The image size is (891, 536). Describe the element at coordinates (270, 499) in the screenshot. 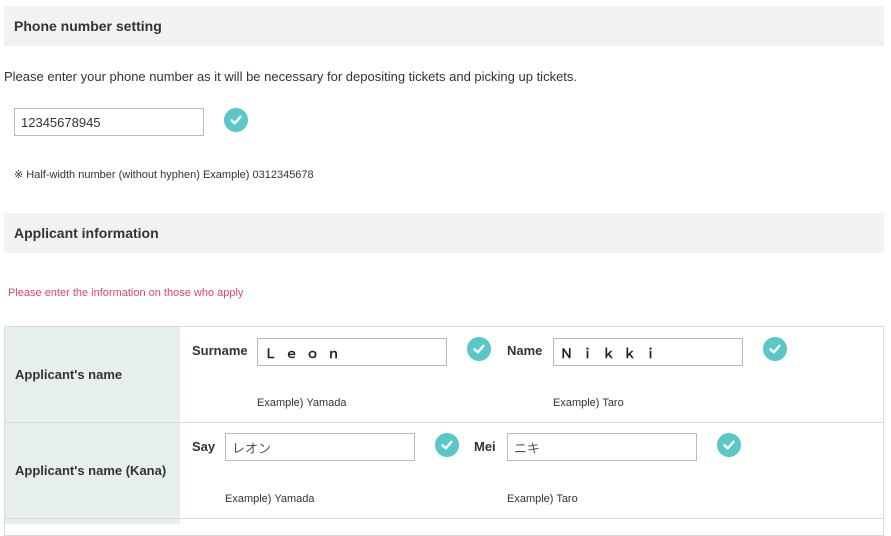

I see `say-example: Example) Yamada` at that location.